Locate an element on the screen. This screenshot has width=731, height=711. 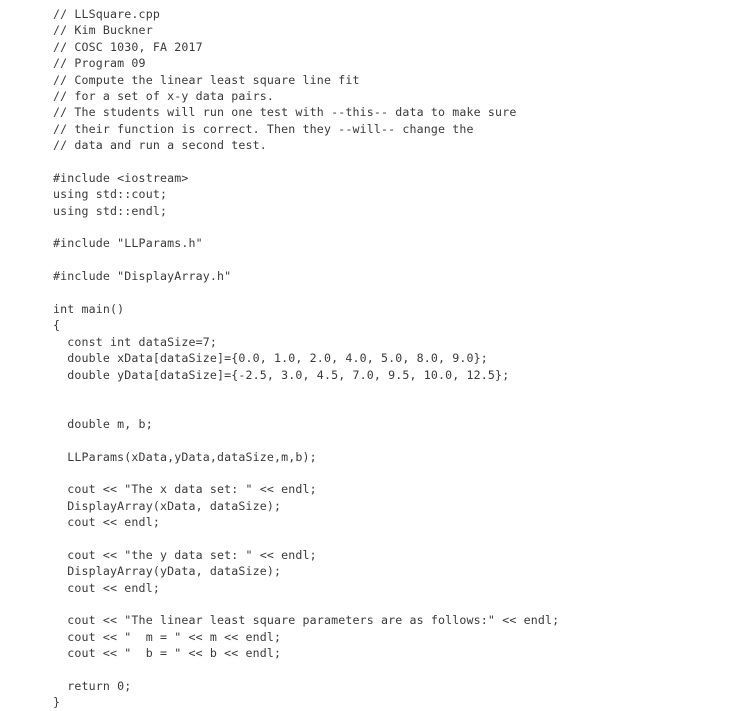
code-line: using std::endl; is located at coordinates (110, 210).